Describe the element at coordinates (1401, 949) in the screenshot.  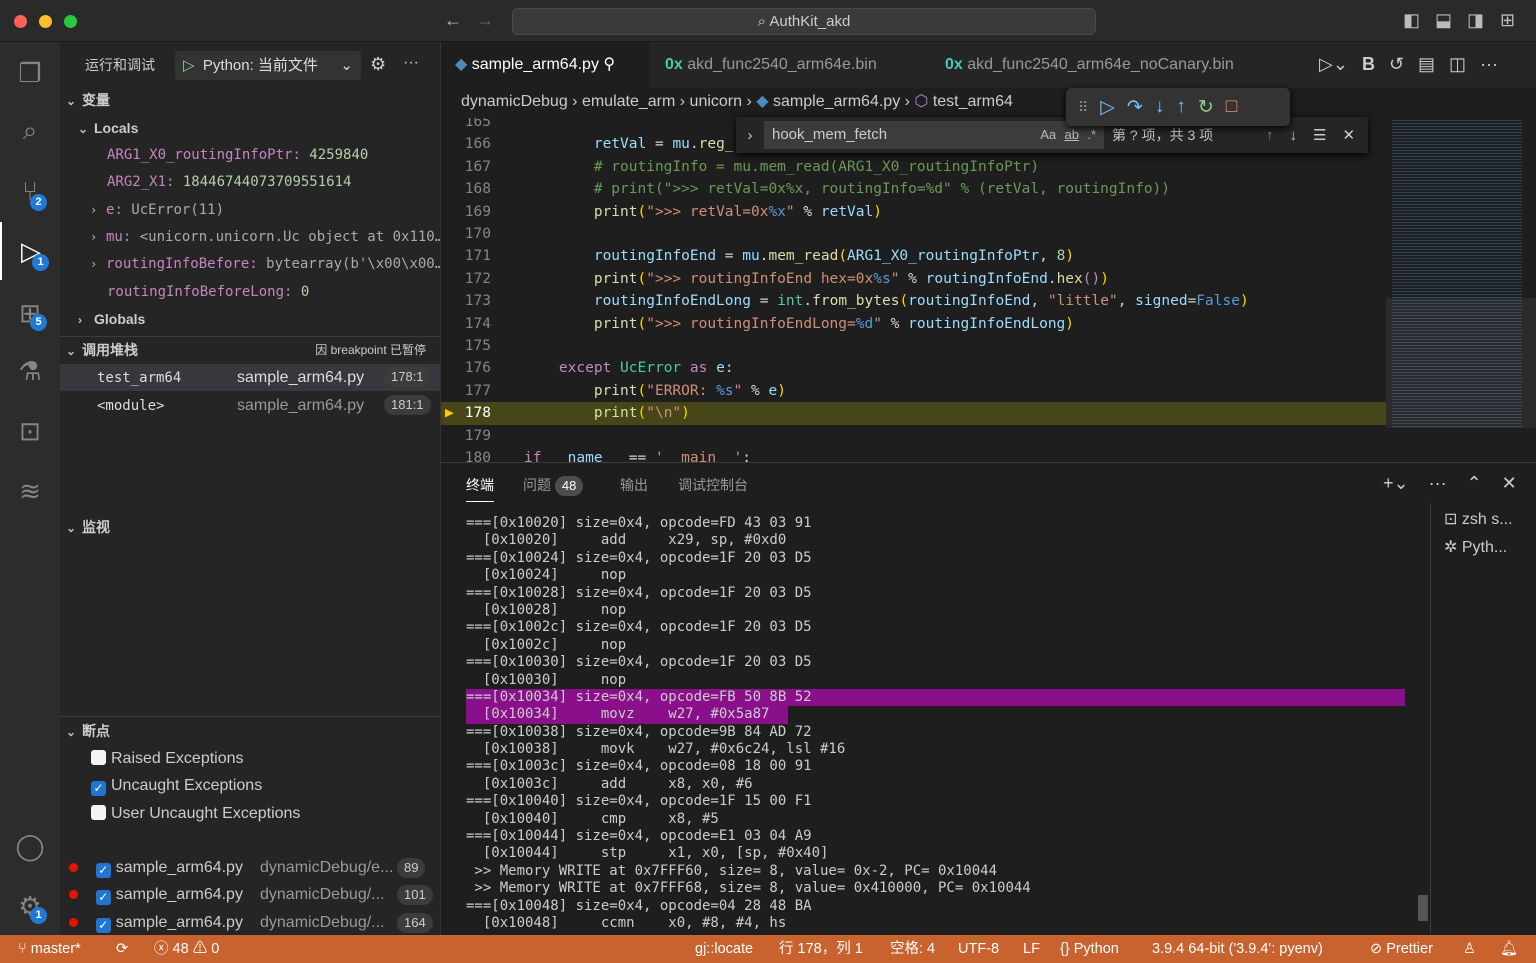
I see `prettier-status: ⊘ Prettier` at that location.